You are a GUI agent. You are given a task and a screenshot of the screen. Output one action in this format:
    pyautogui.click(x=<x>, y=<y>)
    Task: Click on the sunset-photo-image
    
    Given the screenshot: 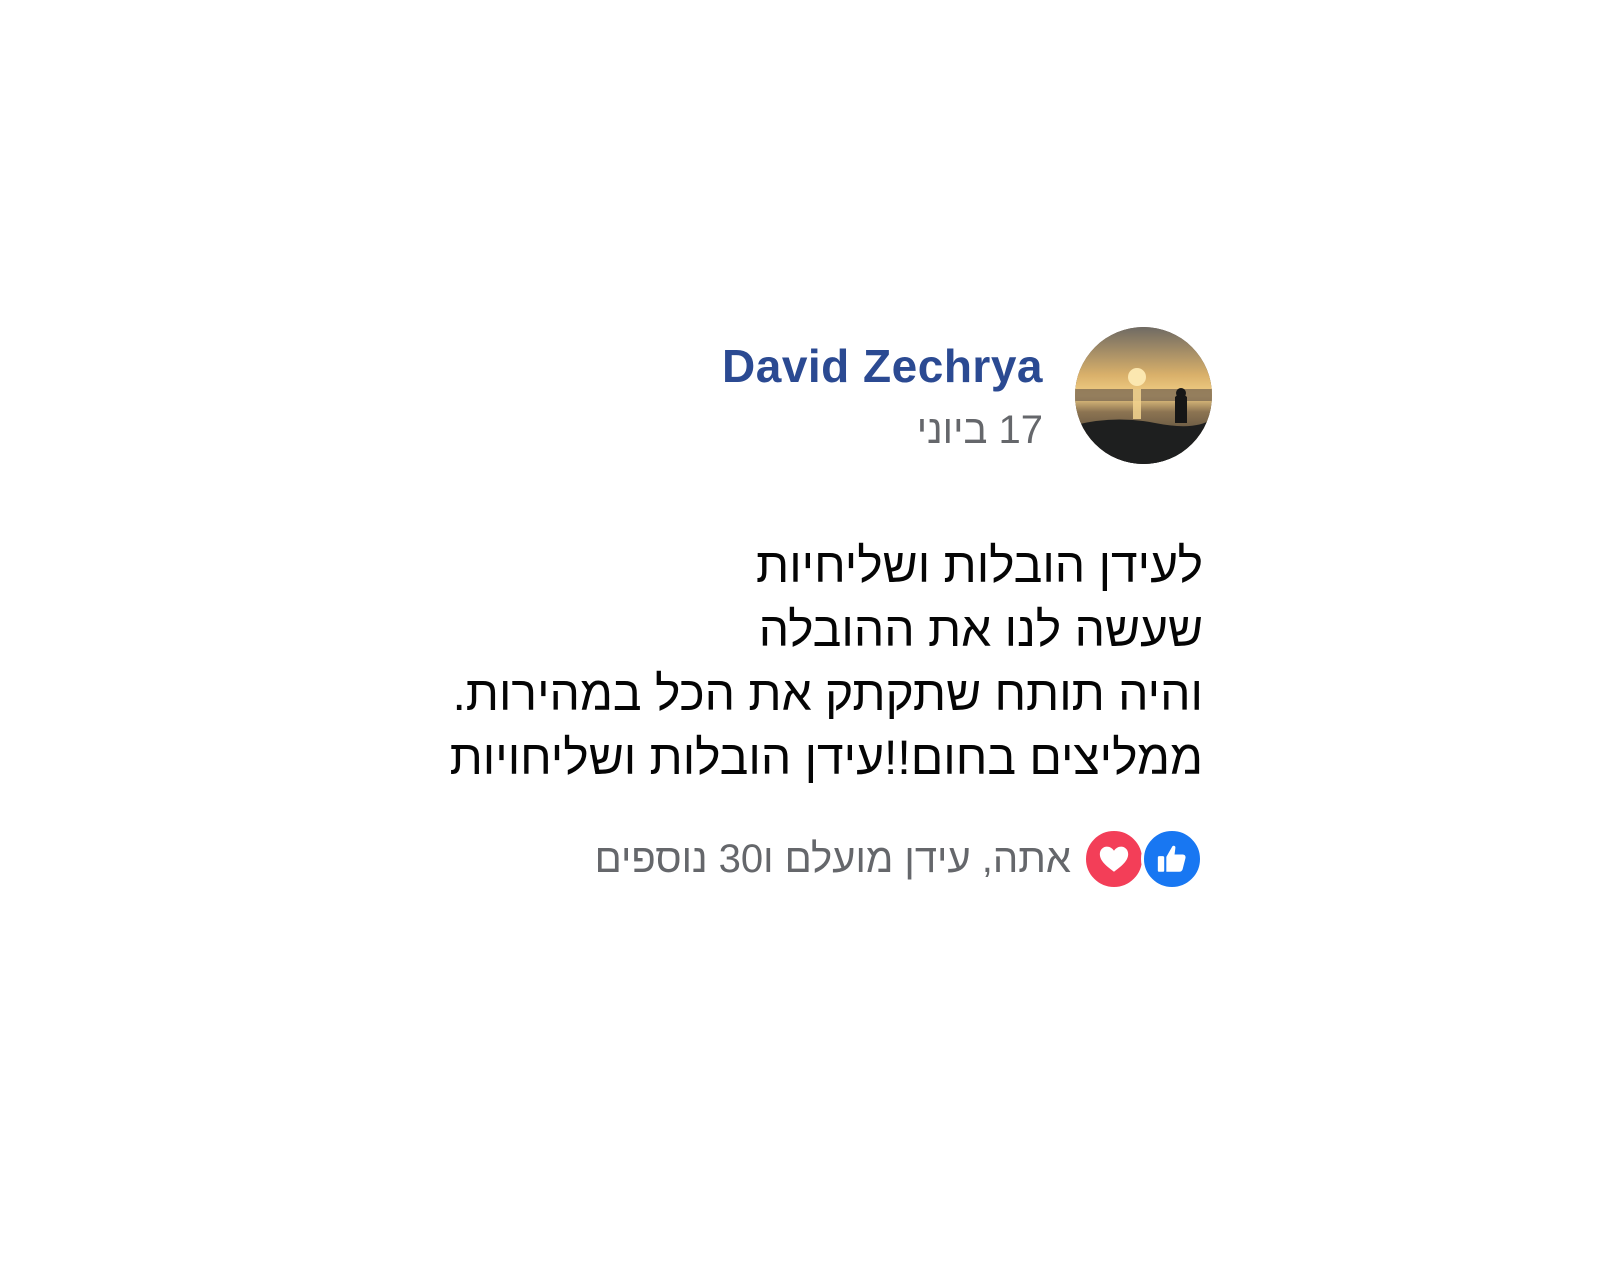 What is the action you would take?
    pyautogui.click(x=1143, y=395)
    